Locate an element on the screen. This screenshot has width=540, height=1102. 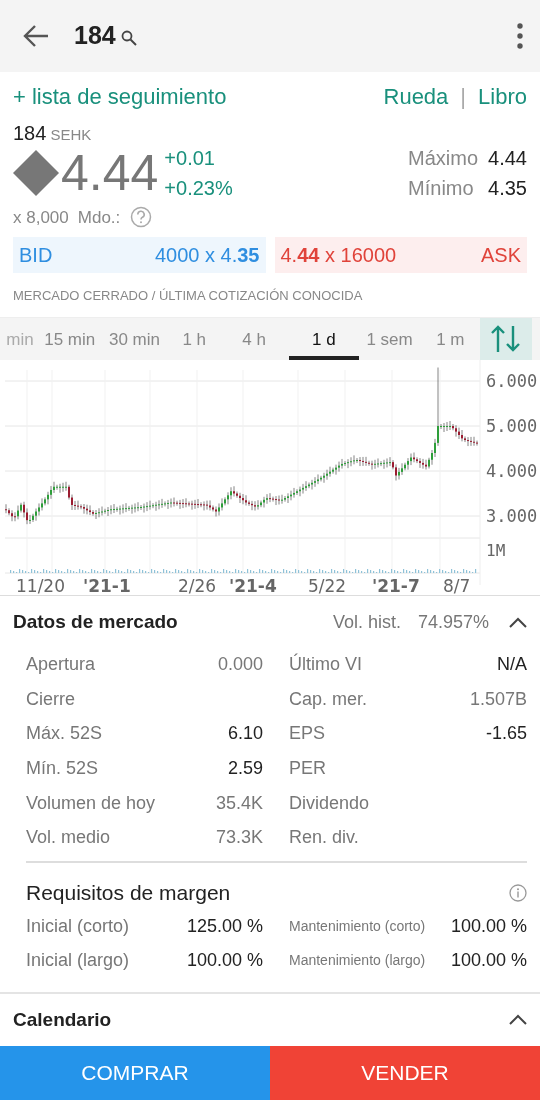
date-axis-label: 11/20 is located at coordinates (40, 585).